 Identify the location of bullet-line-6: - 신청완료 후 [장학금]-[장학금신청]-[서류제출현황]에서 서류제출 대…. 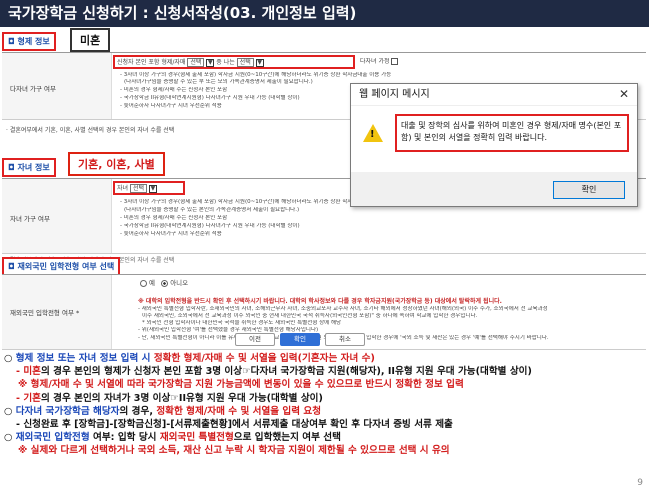
(234, 424).